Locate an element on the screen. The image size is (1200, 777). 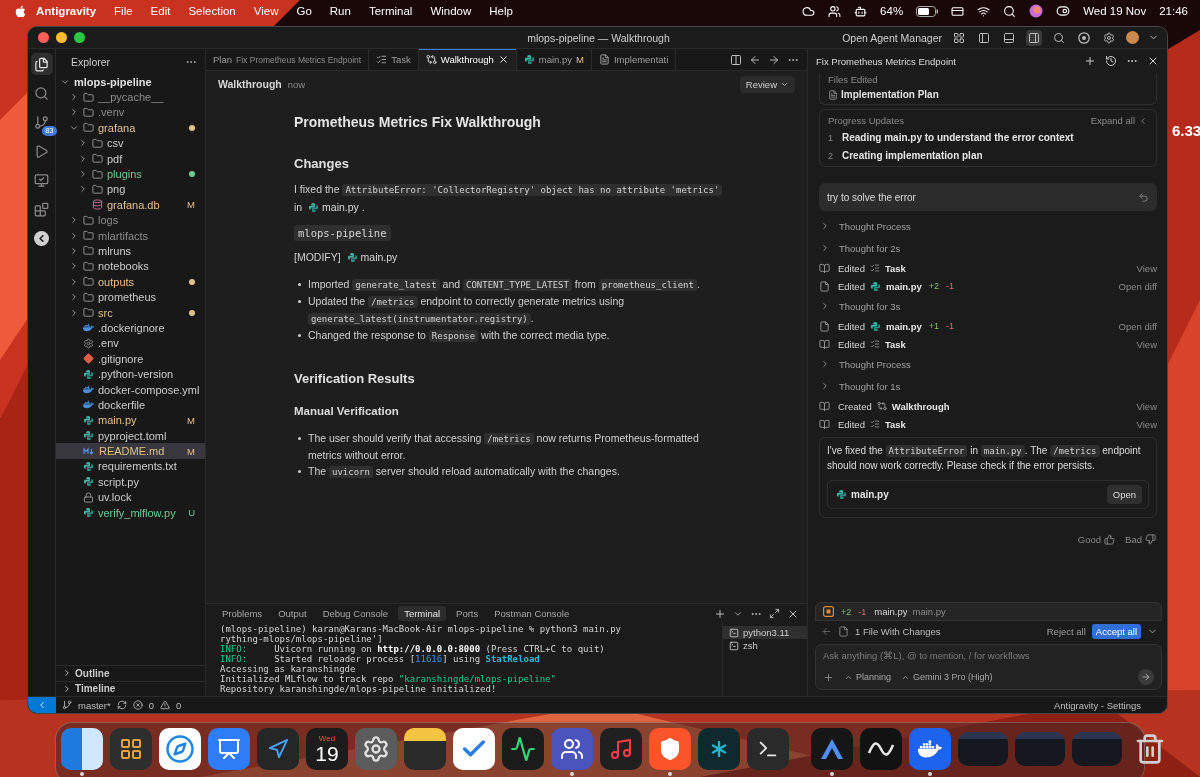
tree-item: docker-compose.yml is located at coordinates (130, 389).